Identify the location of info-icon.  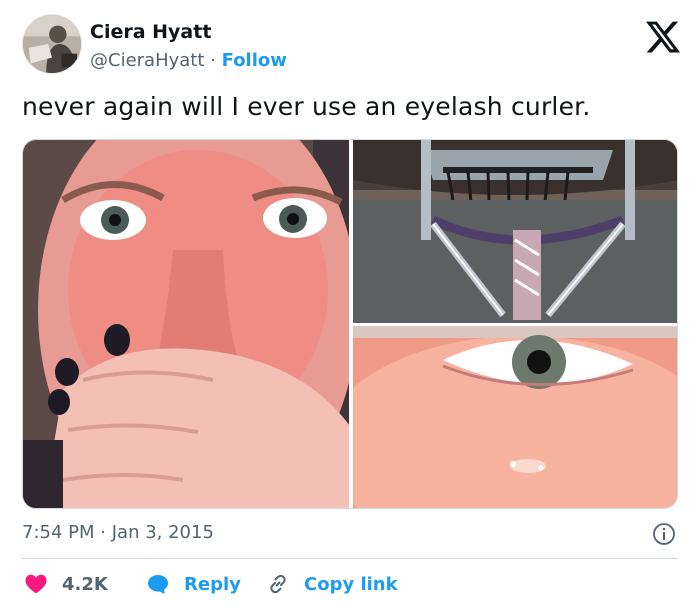
(664, 534).